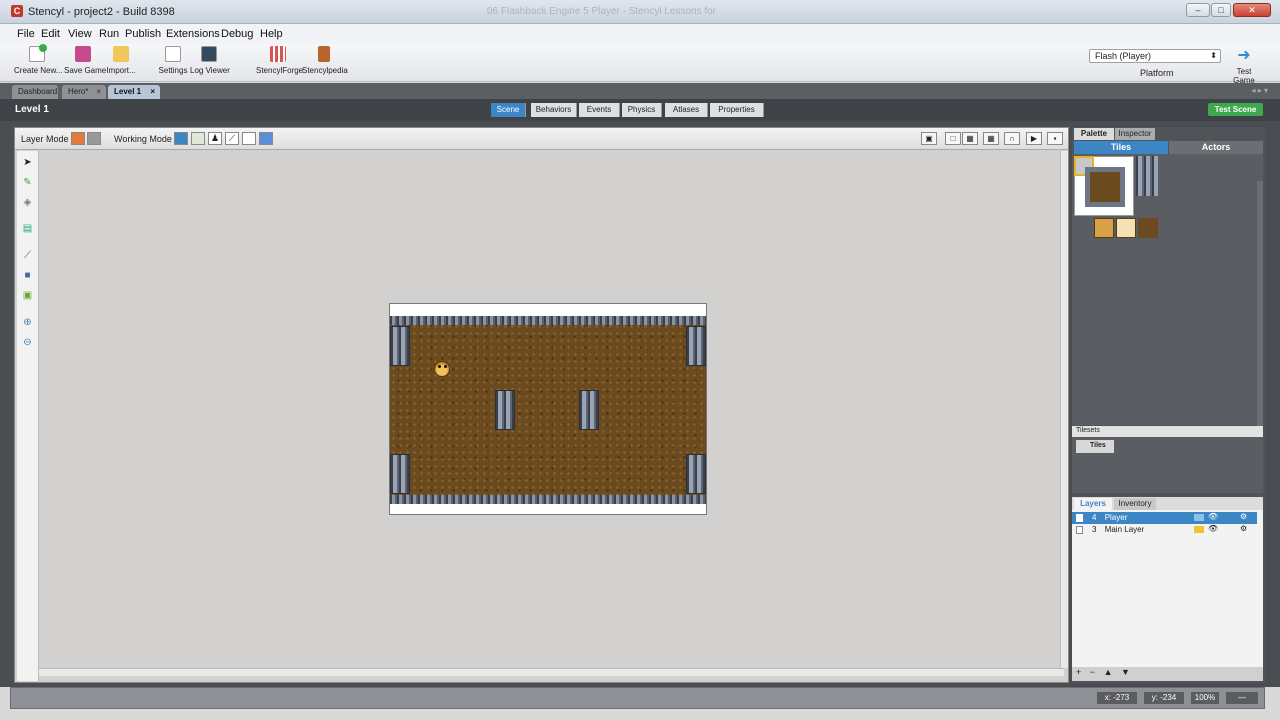 This screenshot has height=720, width=1280. Describe the element at coordinates (173, 60) in the screenshot. I see `settings-button: Settings` at that location.